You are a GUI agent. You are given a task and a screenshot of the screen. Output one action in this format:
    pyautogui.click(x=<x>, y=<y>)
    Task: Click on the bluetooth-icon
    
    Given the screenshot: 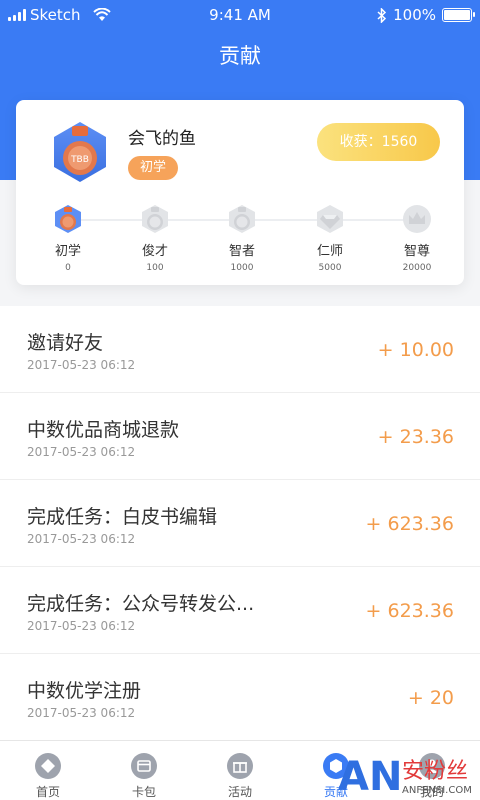 What is the action you would take?
    pyautogui.click(x=382, y=15)
    